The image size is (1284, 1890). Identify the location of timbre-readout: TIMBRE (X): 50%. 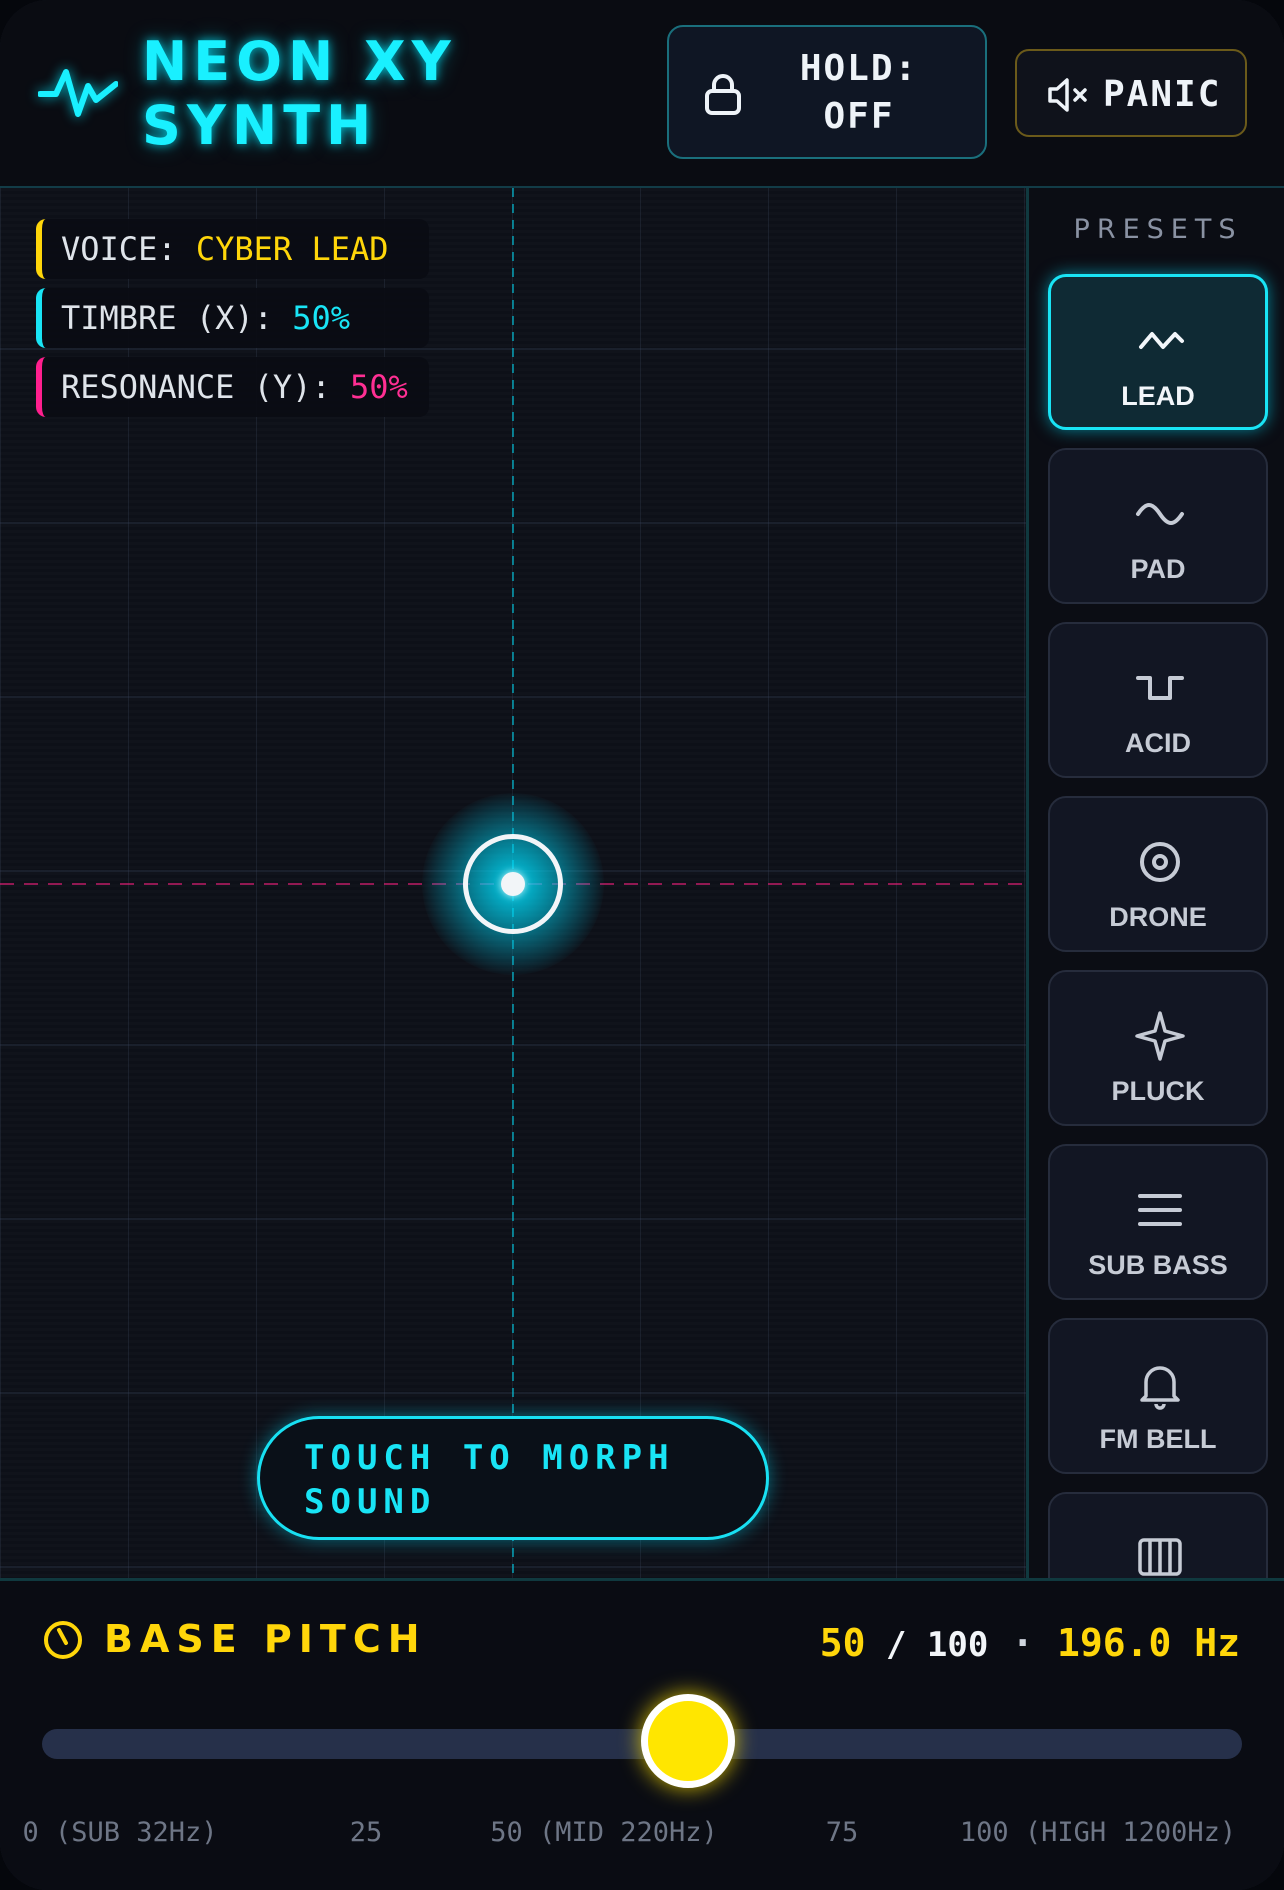
(232, 318).